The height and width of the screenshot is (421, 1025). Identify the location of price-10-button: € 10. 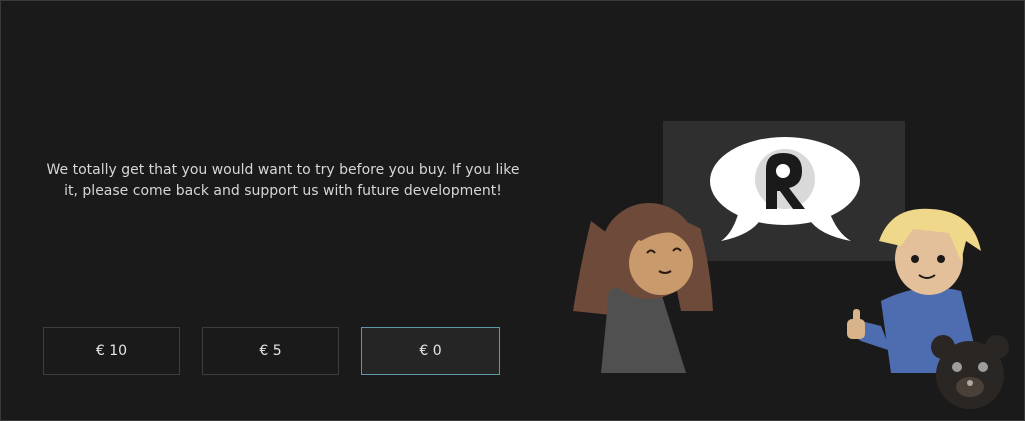
(111, 351).